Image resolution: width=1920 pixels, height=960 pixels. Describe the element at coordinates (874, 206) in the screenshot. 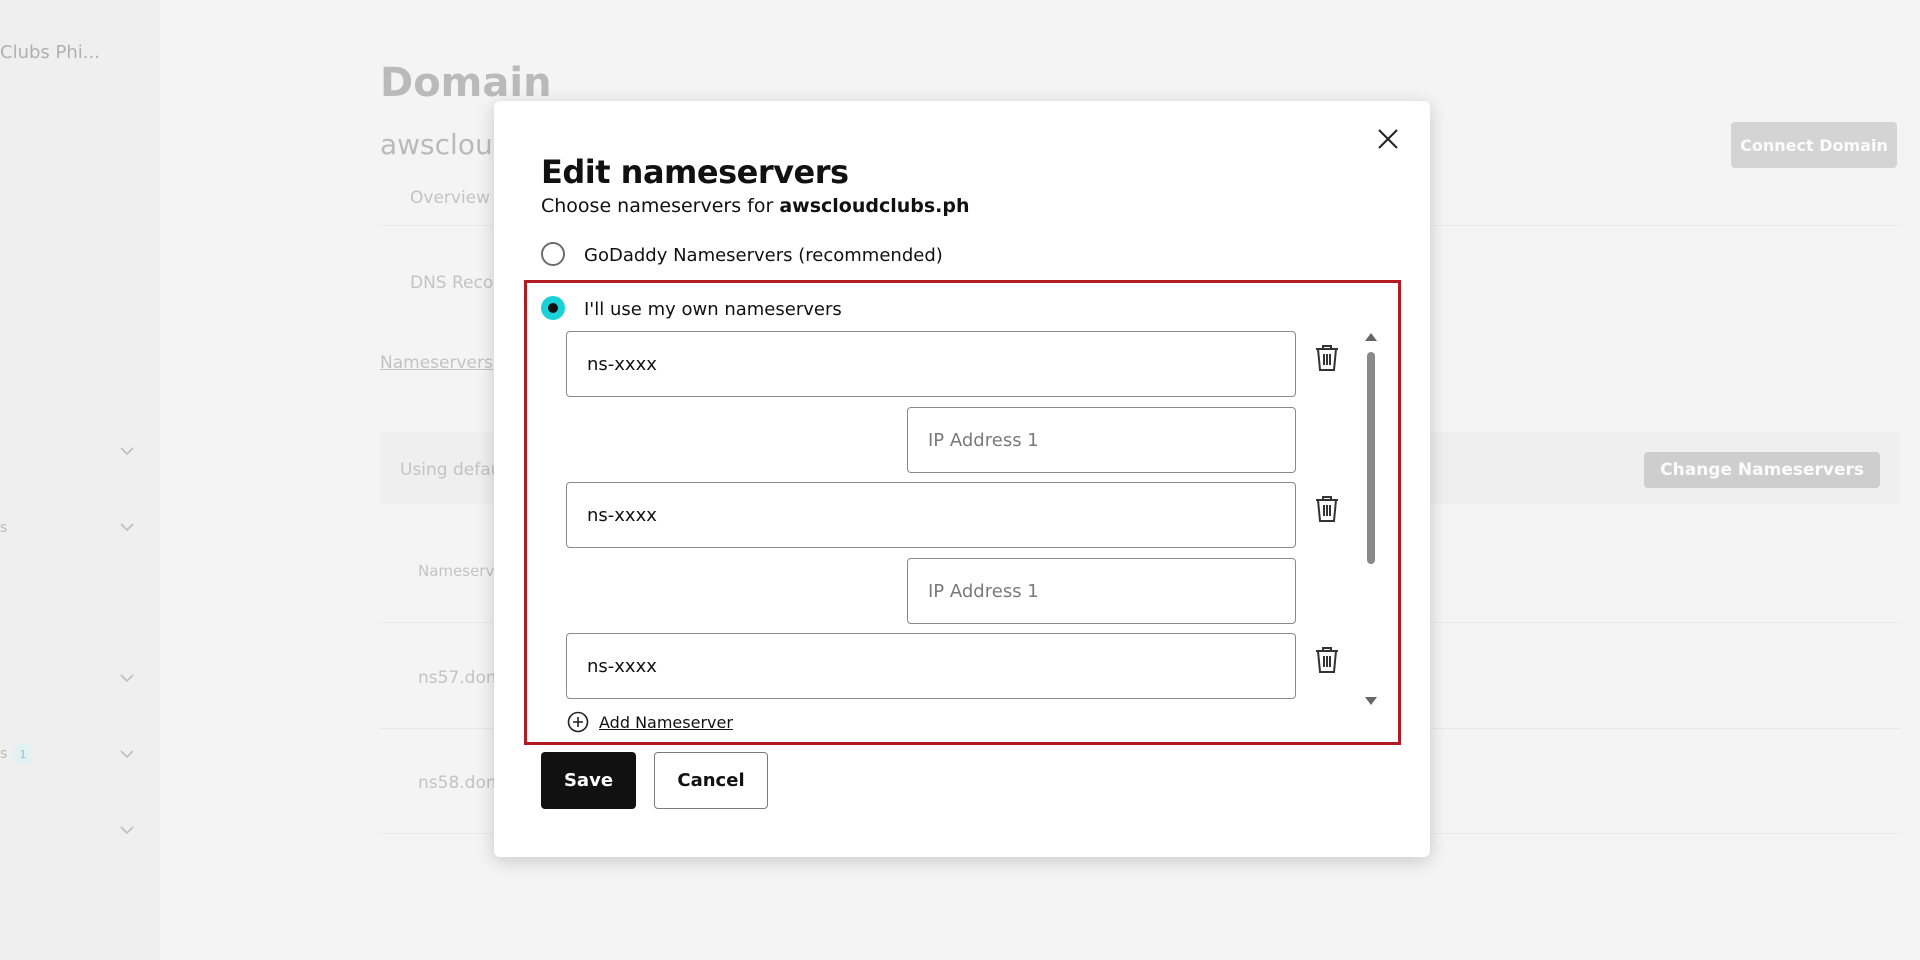

I see `subtitle-domain: awscloudclubs.ph` at that location.